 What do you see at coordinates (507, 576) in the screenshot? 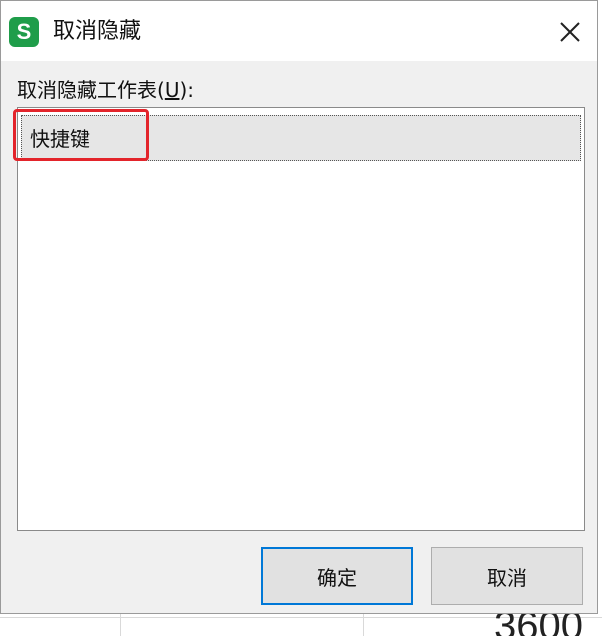
I see `cancel-button: 取消` at bounding box center [507, 576].